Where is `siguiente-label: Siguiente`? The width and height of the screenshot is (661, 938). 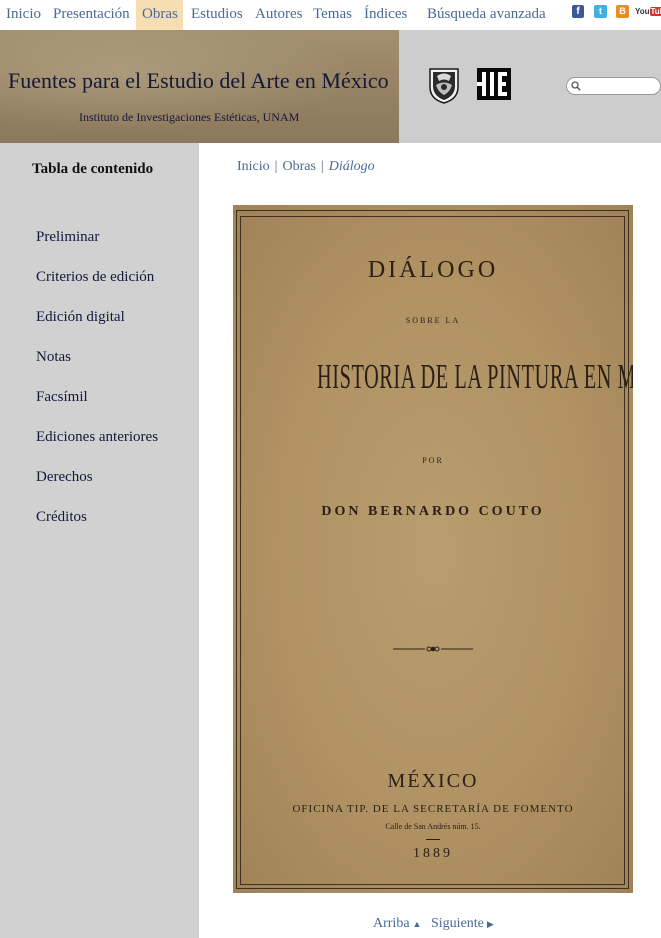 siguiente-label: Siguiente is located at coordinates (457, 923).